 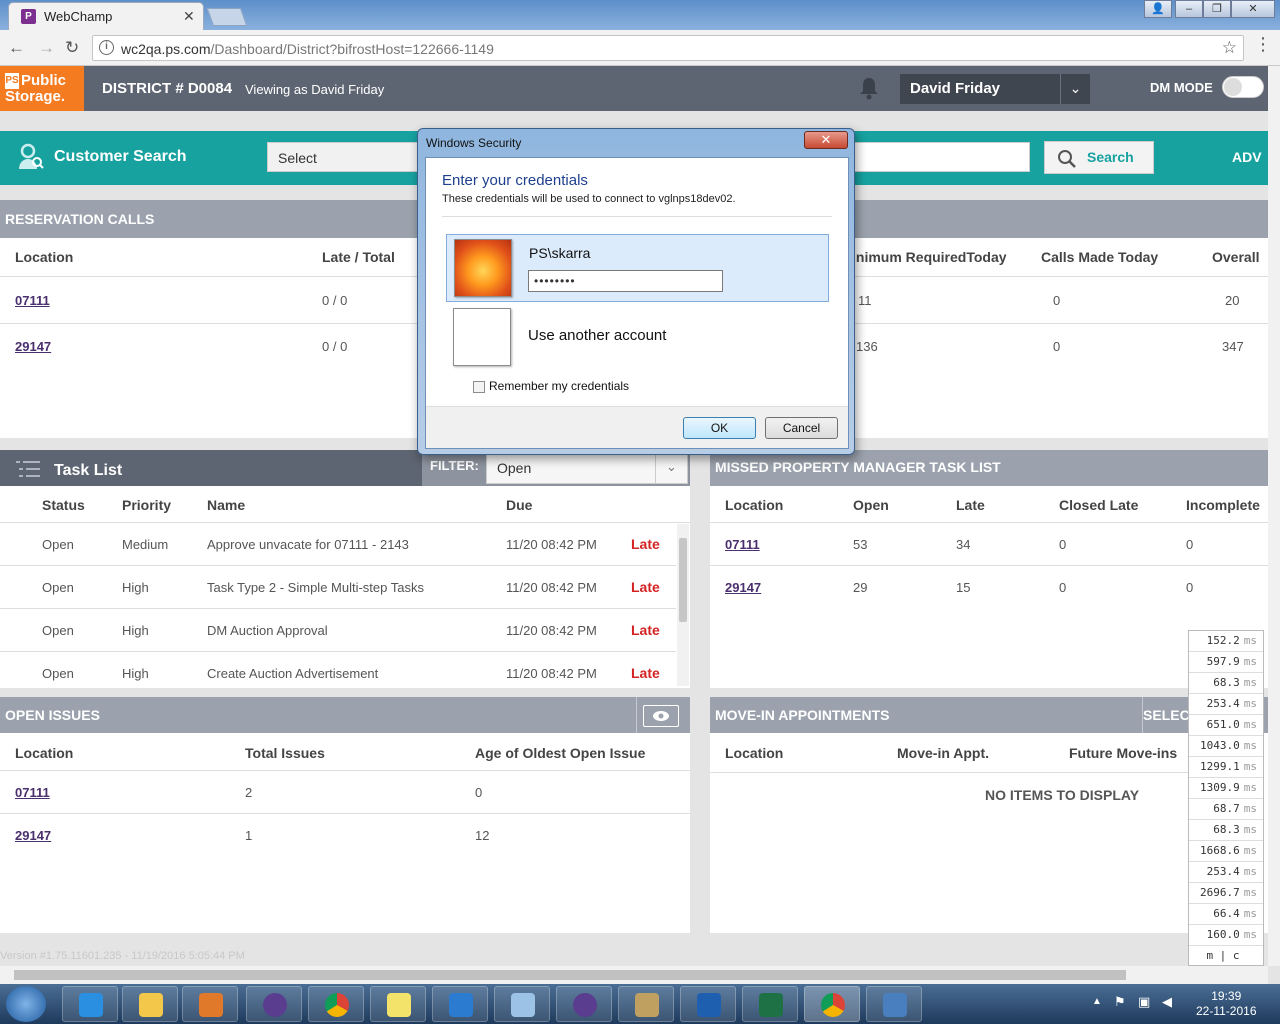 I want to click on new-tab-button, so click(x=227, y=17).